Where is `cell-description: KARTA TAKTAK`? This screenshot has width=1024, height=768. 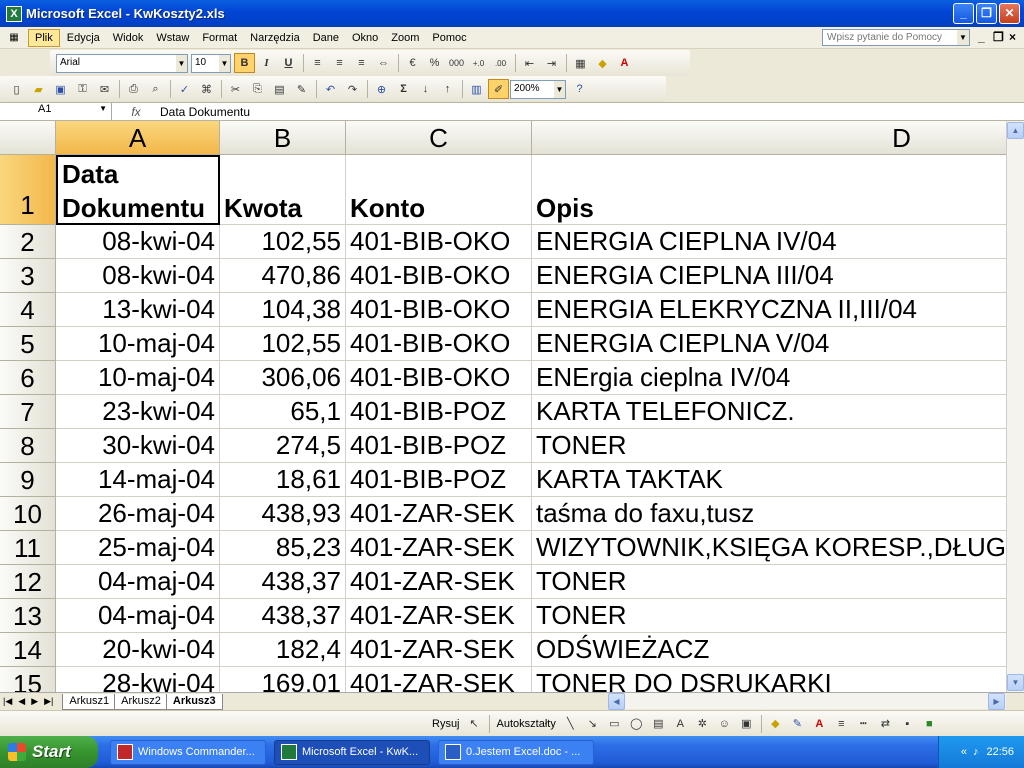
cell-description: KARTA TAKTAK is located at coordinates (769, 480).